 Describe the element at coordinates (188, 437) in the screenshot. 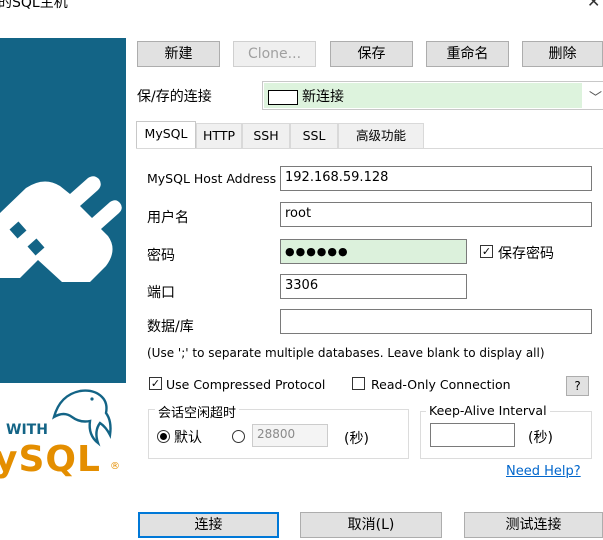

I see `timeout-default-label: 默认` at that location.